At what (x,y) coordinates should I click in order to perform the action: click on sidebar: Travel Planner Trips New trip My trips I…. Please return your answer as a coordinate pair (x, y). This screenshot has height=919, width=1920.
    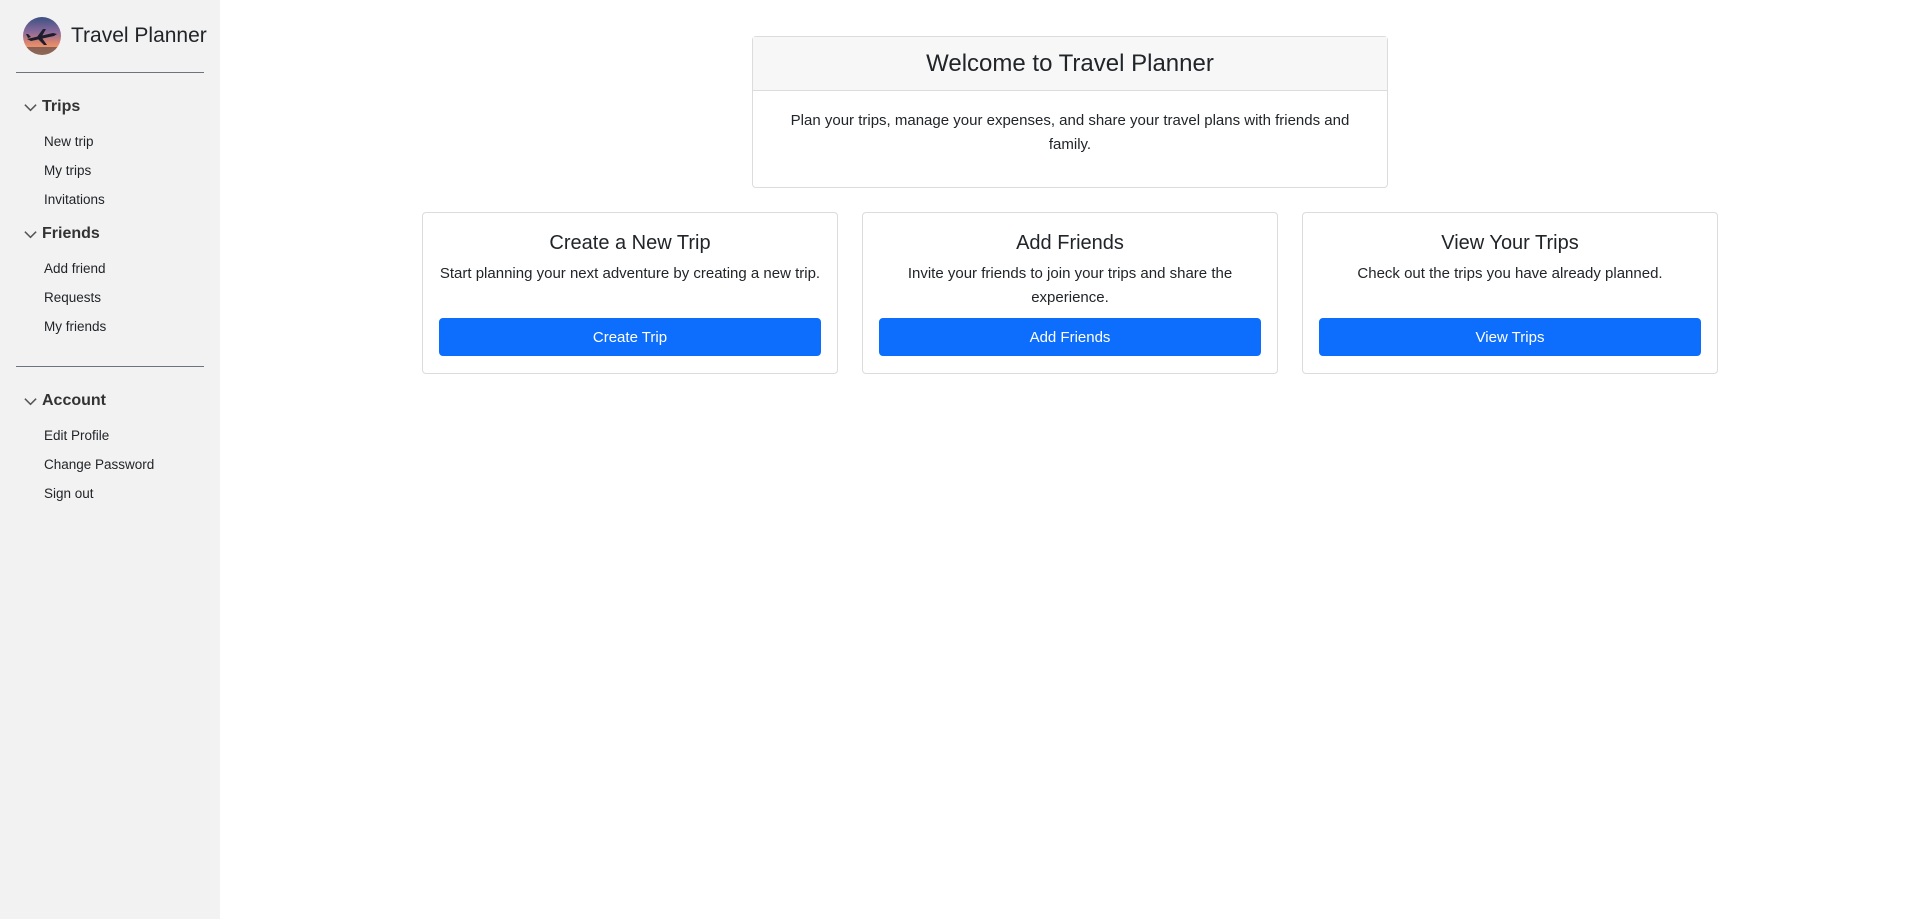
    Looking at the image, I should click on (110, 459).